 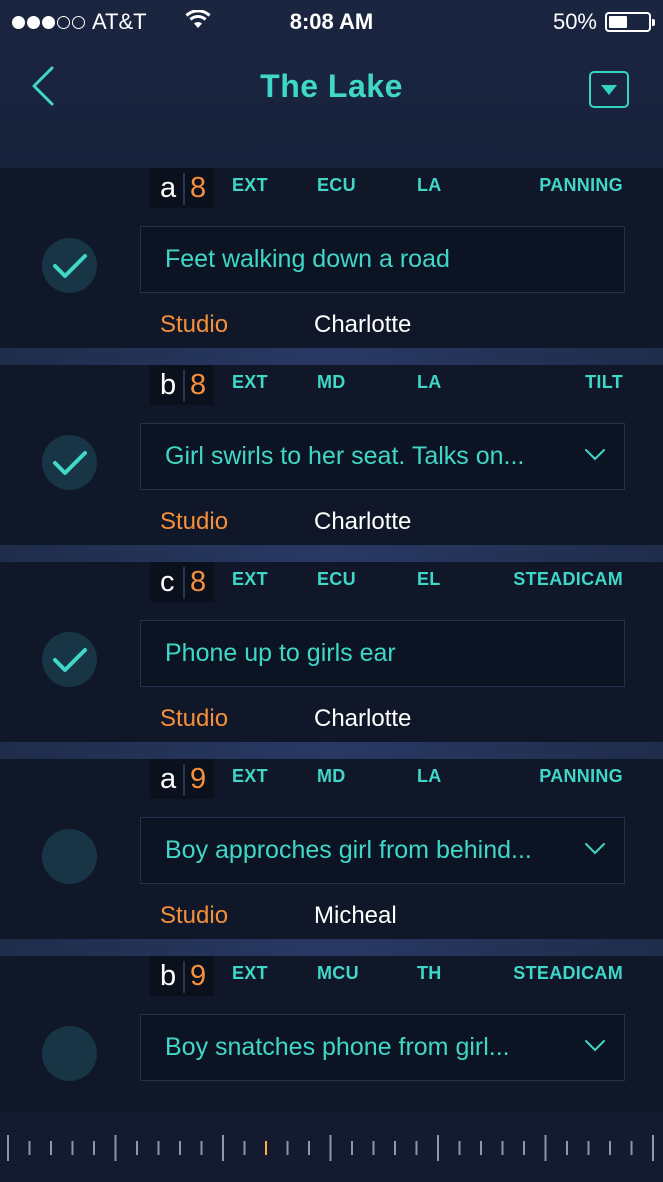 What do you see at coordinates (603, 22) in the screenshot?
I see `battery-status: 50%` at bounding box center [603, 22].